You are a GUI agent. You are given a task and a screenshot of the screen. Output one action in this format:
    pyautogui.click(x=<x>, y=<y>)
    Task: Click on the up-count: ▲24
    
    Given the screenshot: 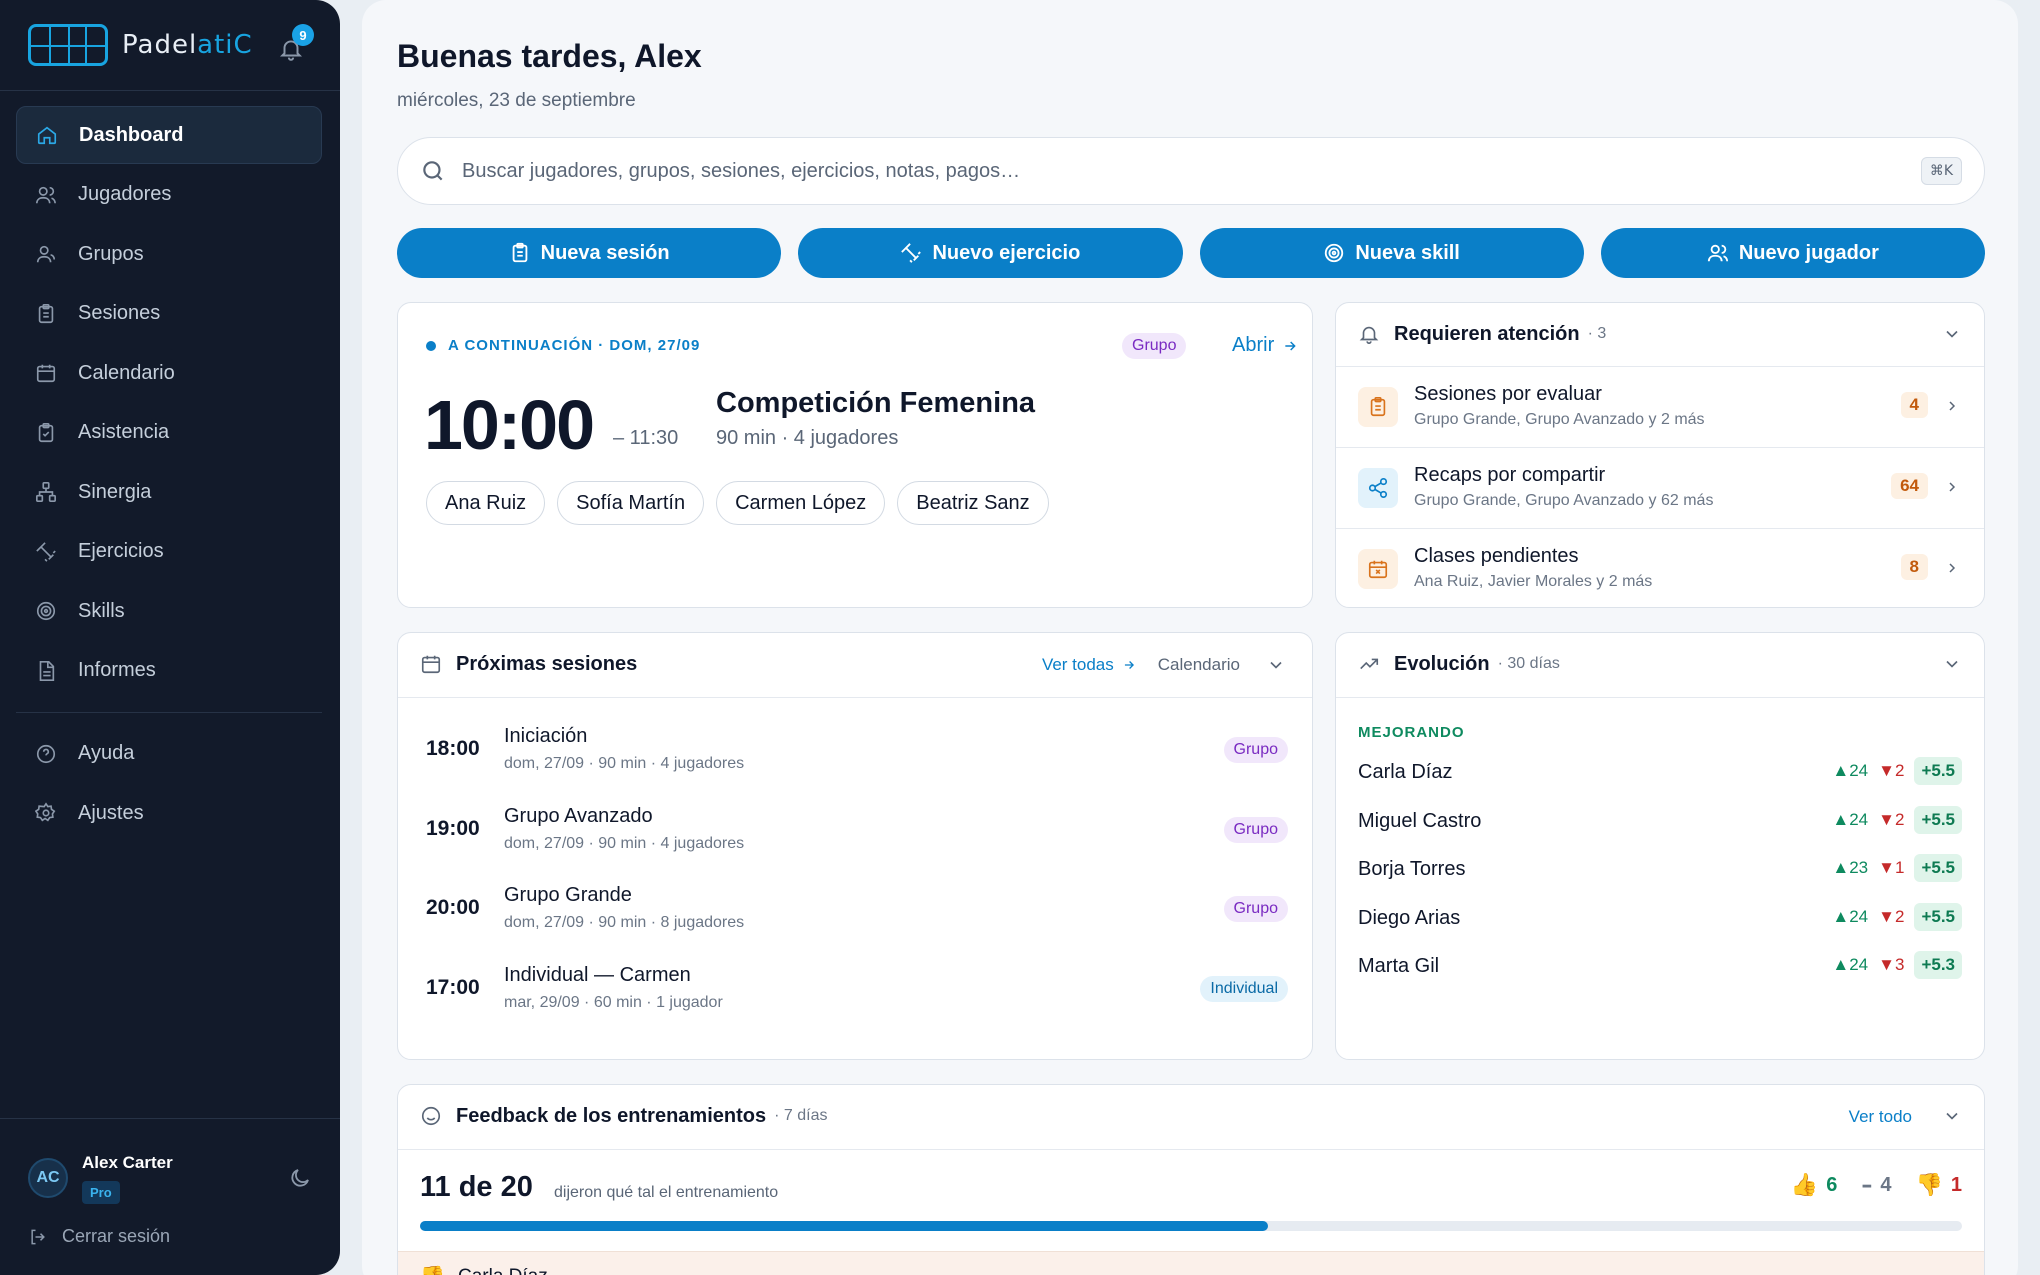 What is the action you would take?
    pyautogui.click(x=1850, y=770)
    